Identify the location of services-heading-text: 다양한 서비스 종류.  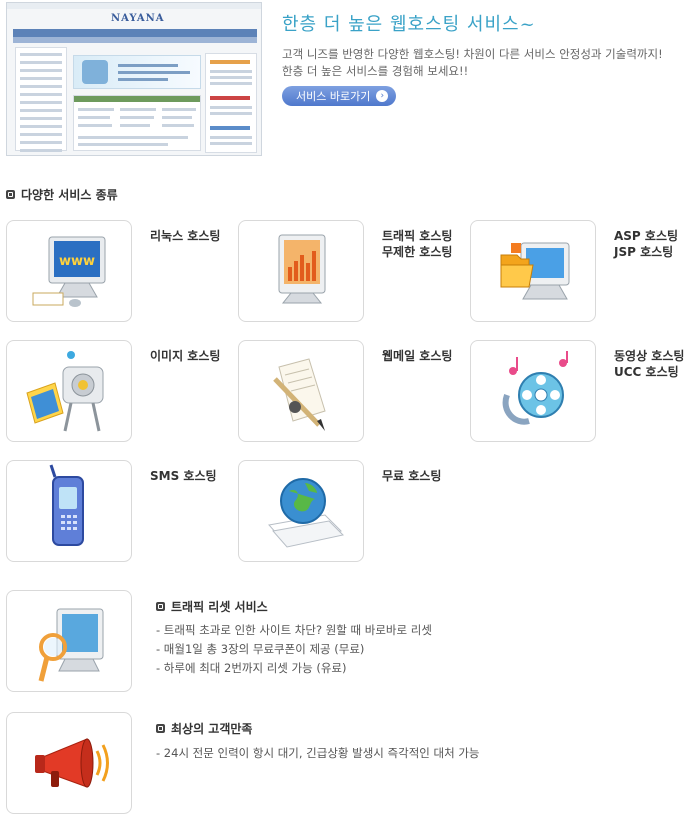
(69, 195).